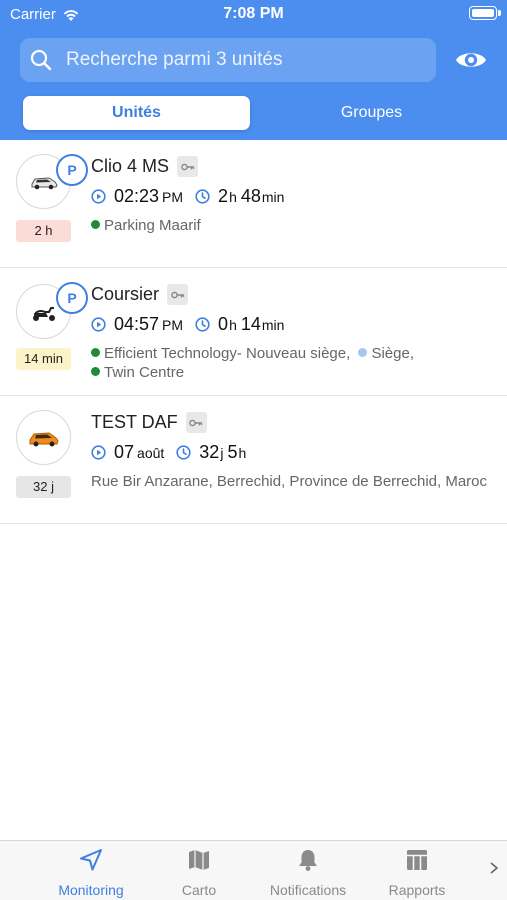 This screenshot has height=900, width=507. I want to click on unit-title: Clio 4 MS, so click(145, 166).